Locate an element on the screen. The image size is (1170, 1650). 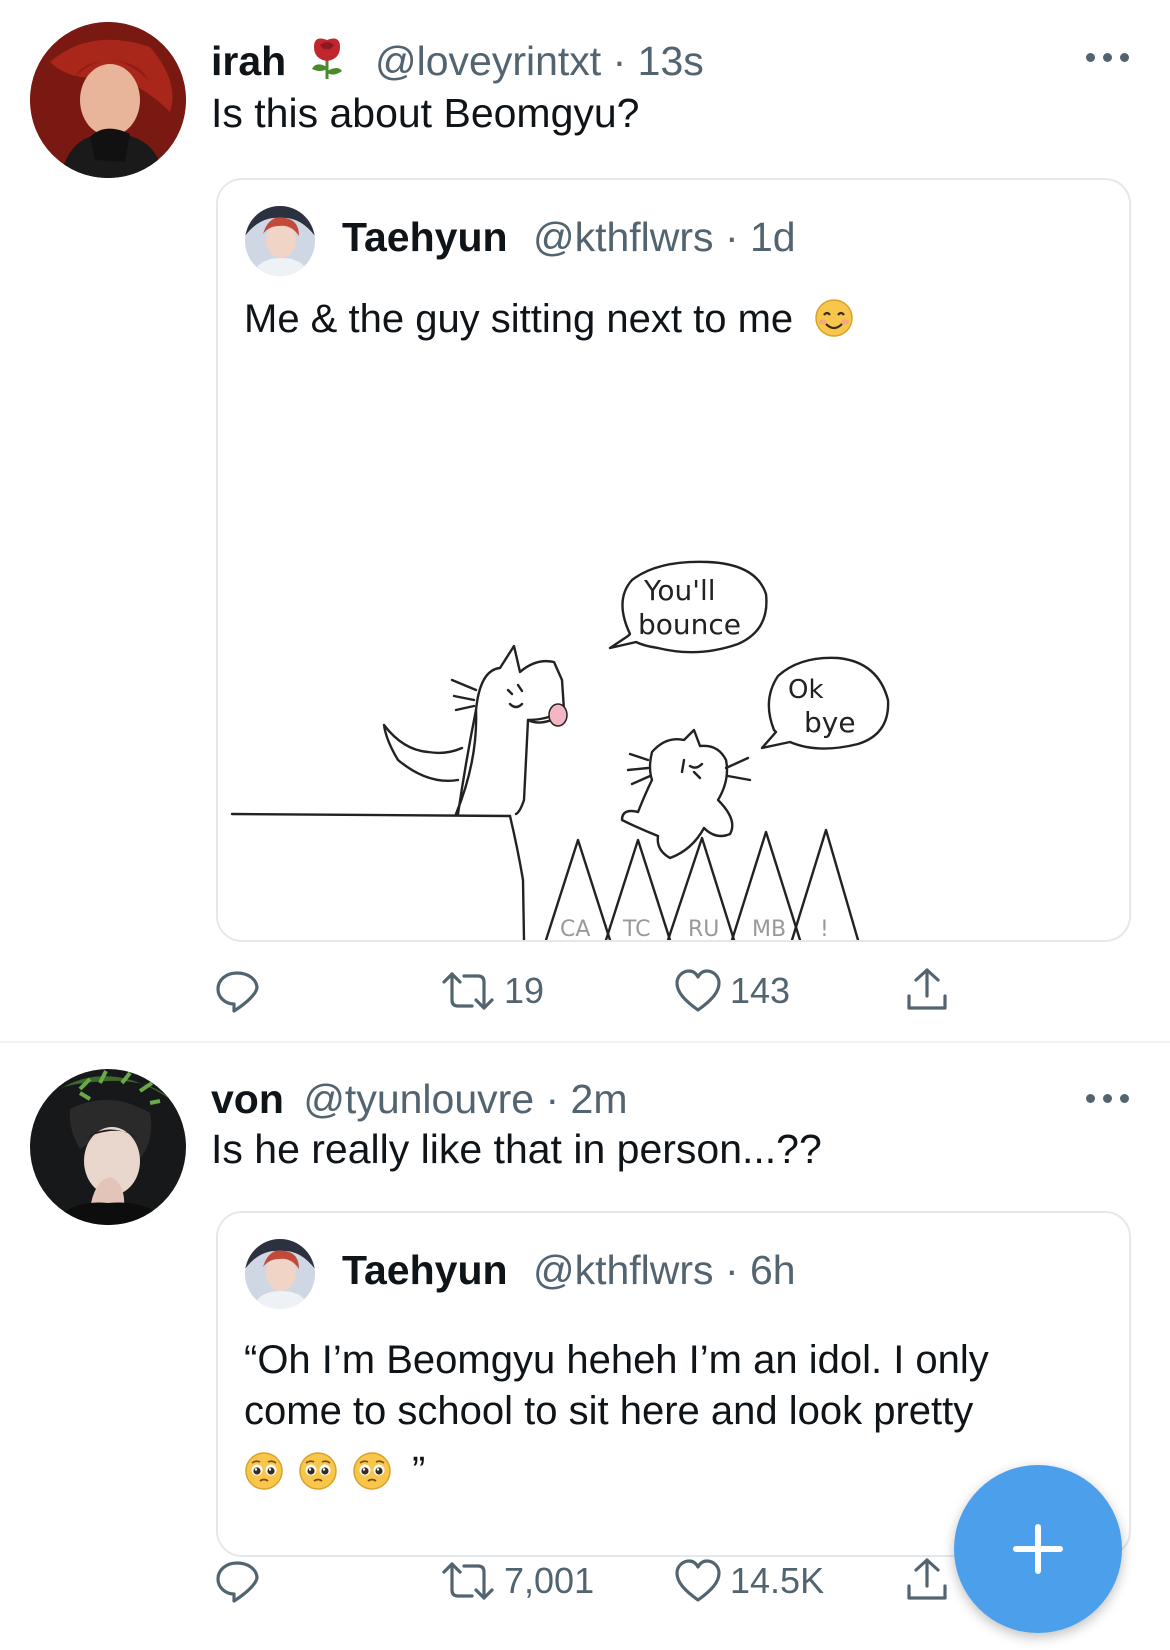
quoted-header: Taehyun @kthflwrs · 6h is located at coordinates (569, 1270).